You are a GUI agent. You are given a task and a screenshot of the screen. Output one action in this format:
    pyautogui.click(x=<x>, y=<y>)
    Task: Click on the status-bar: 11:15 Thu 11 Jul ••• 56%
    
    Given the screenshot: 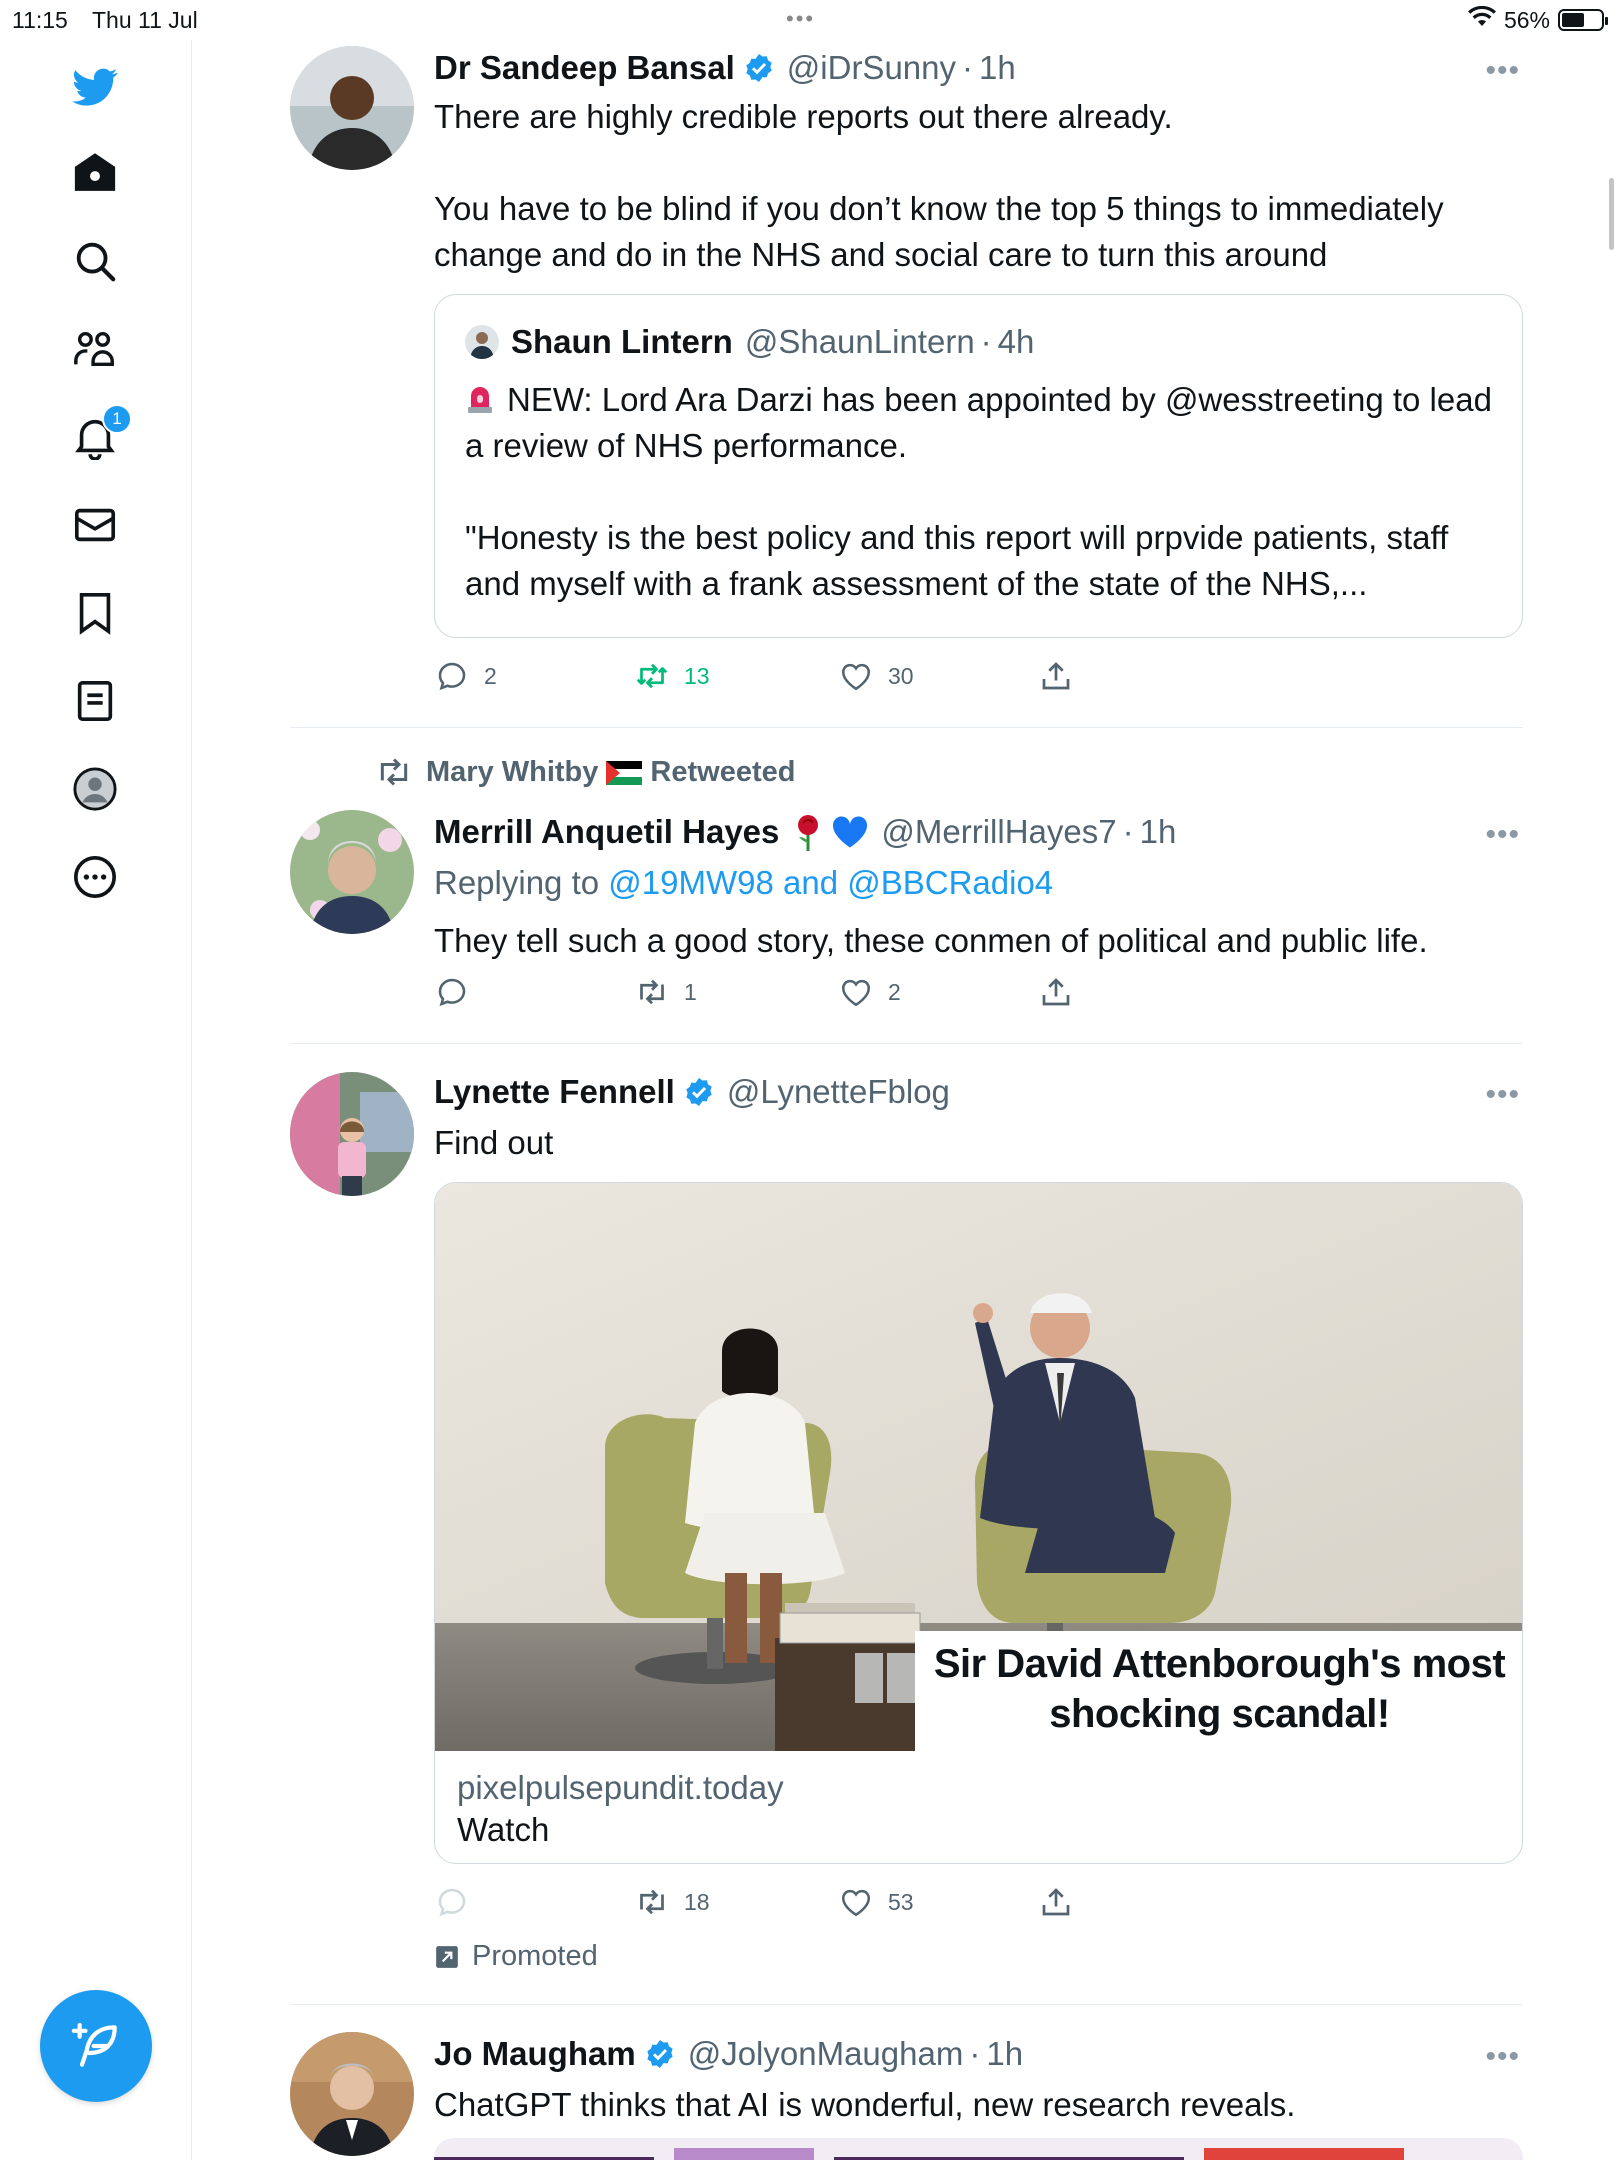 What is the action you would take?
    pyautogui.click(x=810, y=20)
    